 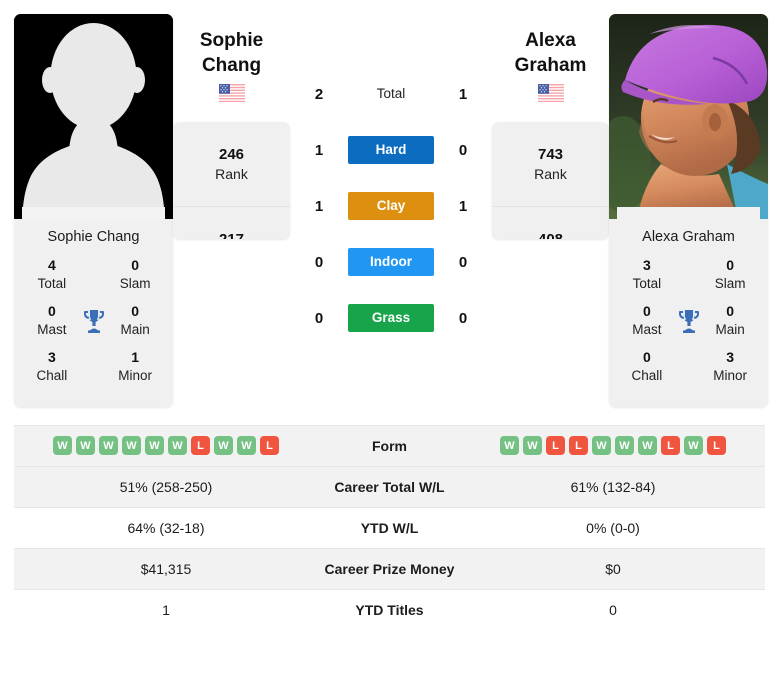 I want to click on left-rank-value: 246, so click(x=231, y=155).